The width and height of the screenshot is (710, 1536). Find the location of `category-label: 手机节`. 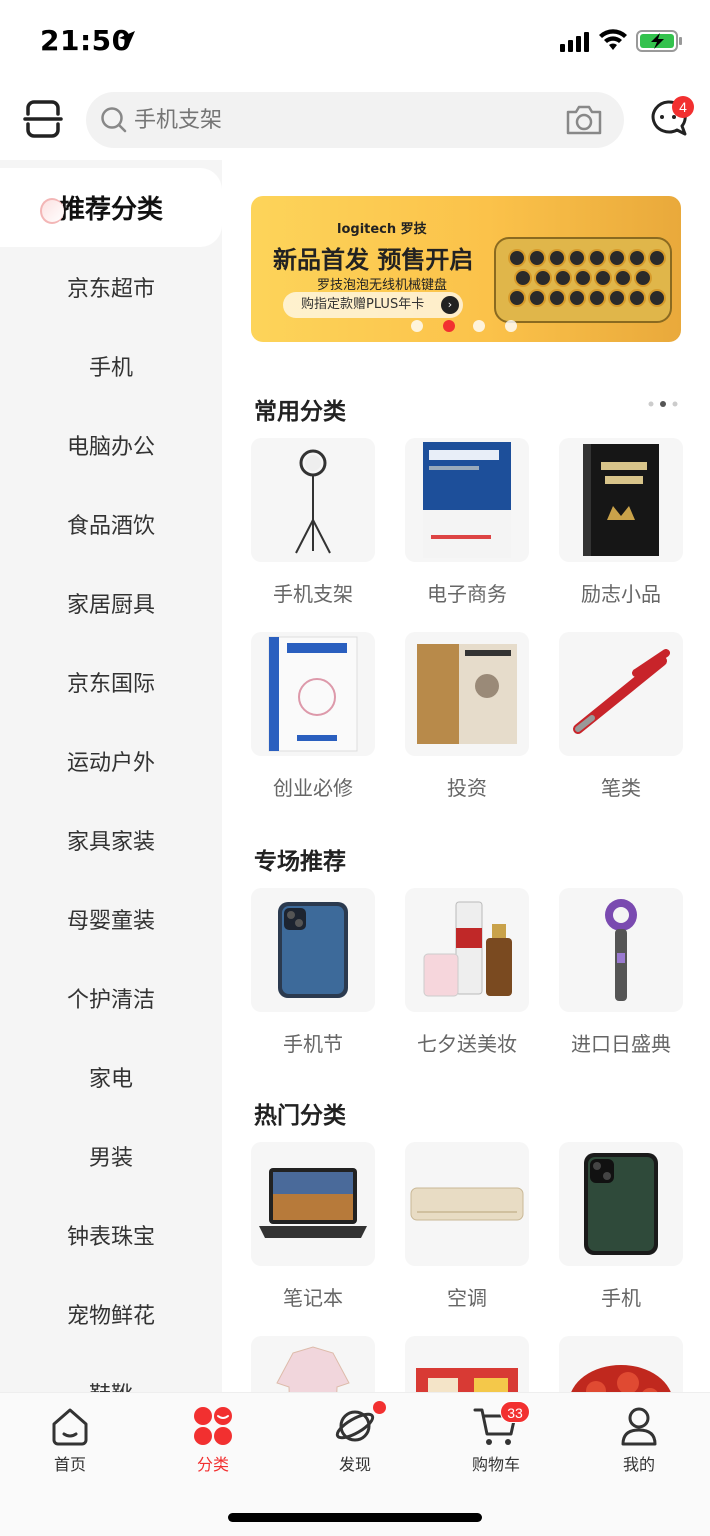

category-label: 手机节 is located at coordinates (313, 1044).